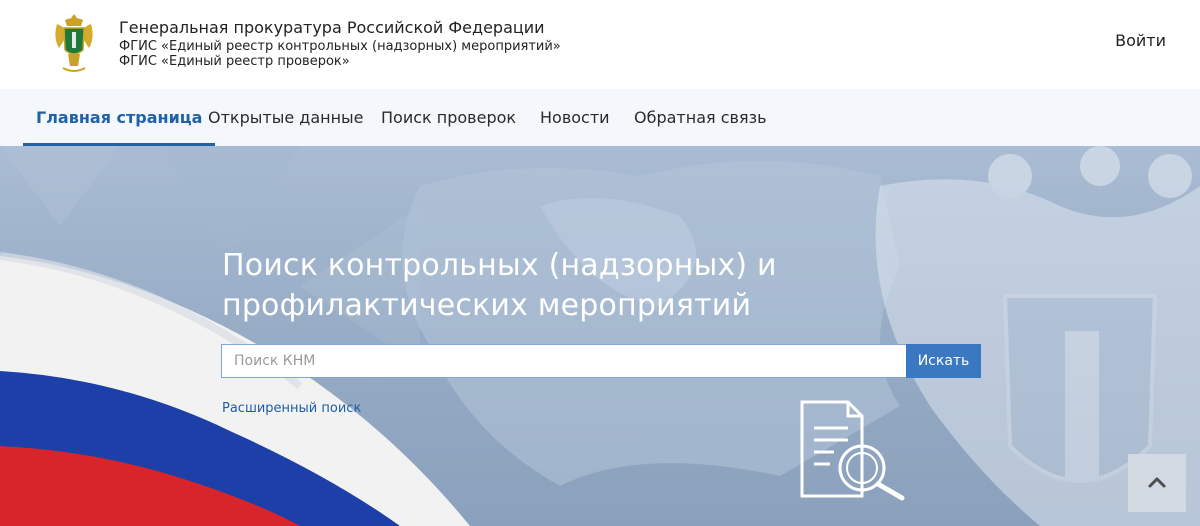  I want to click on nav-item-feedback: Обратная связь, so click(700, 117).